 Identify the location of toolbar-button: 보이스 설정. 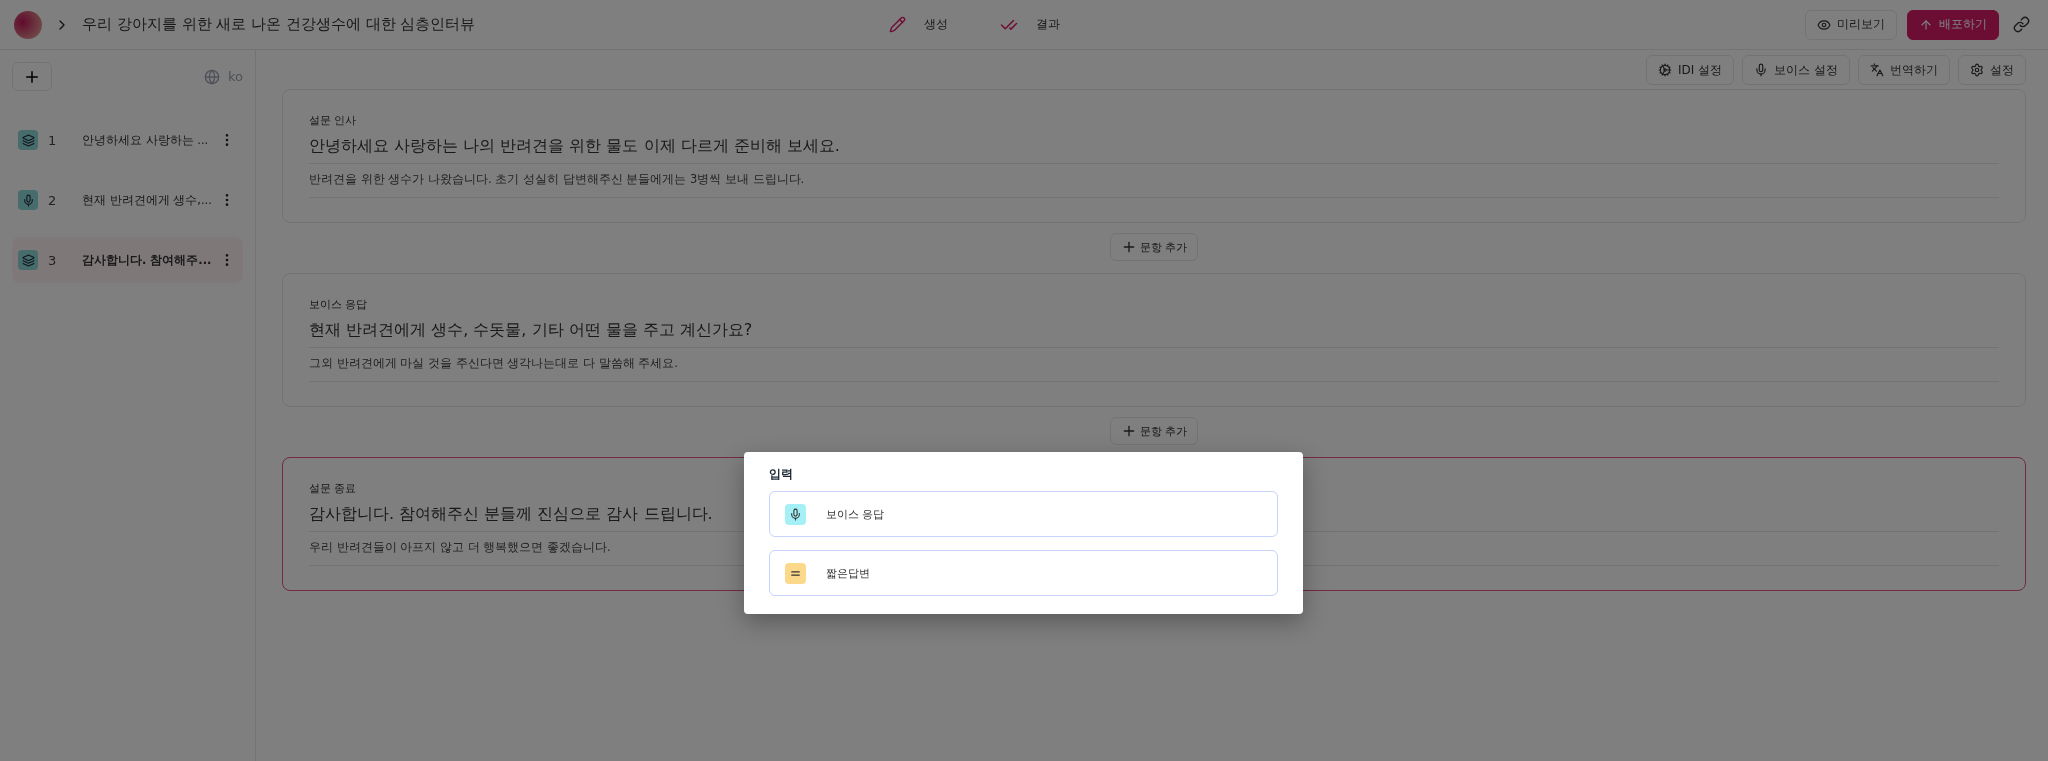
(1796, 70).